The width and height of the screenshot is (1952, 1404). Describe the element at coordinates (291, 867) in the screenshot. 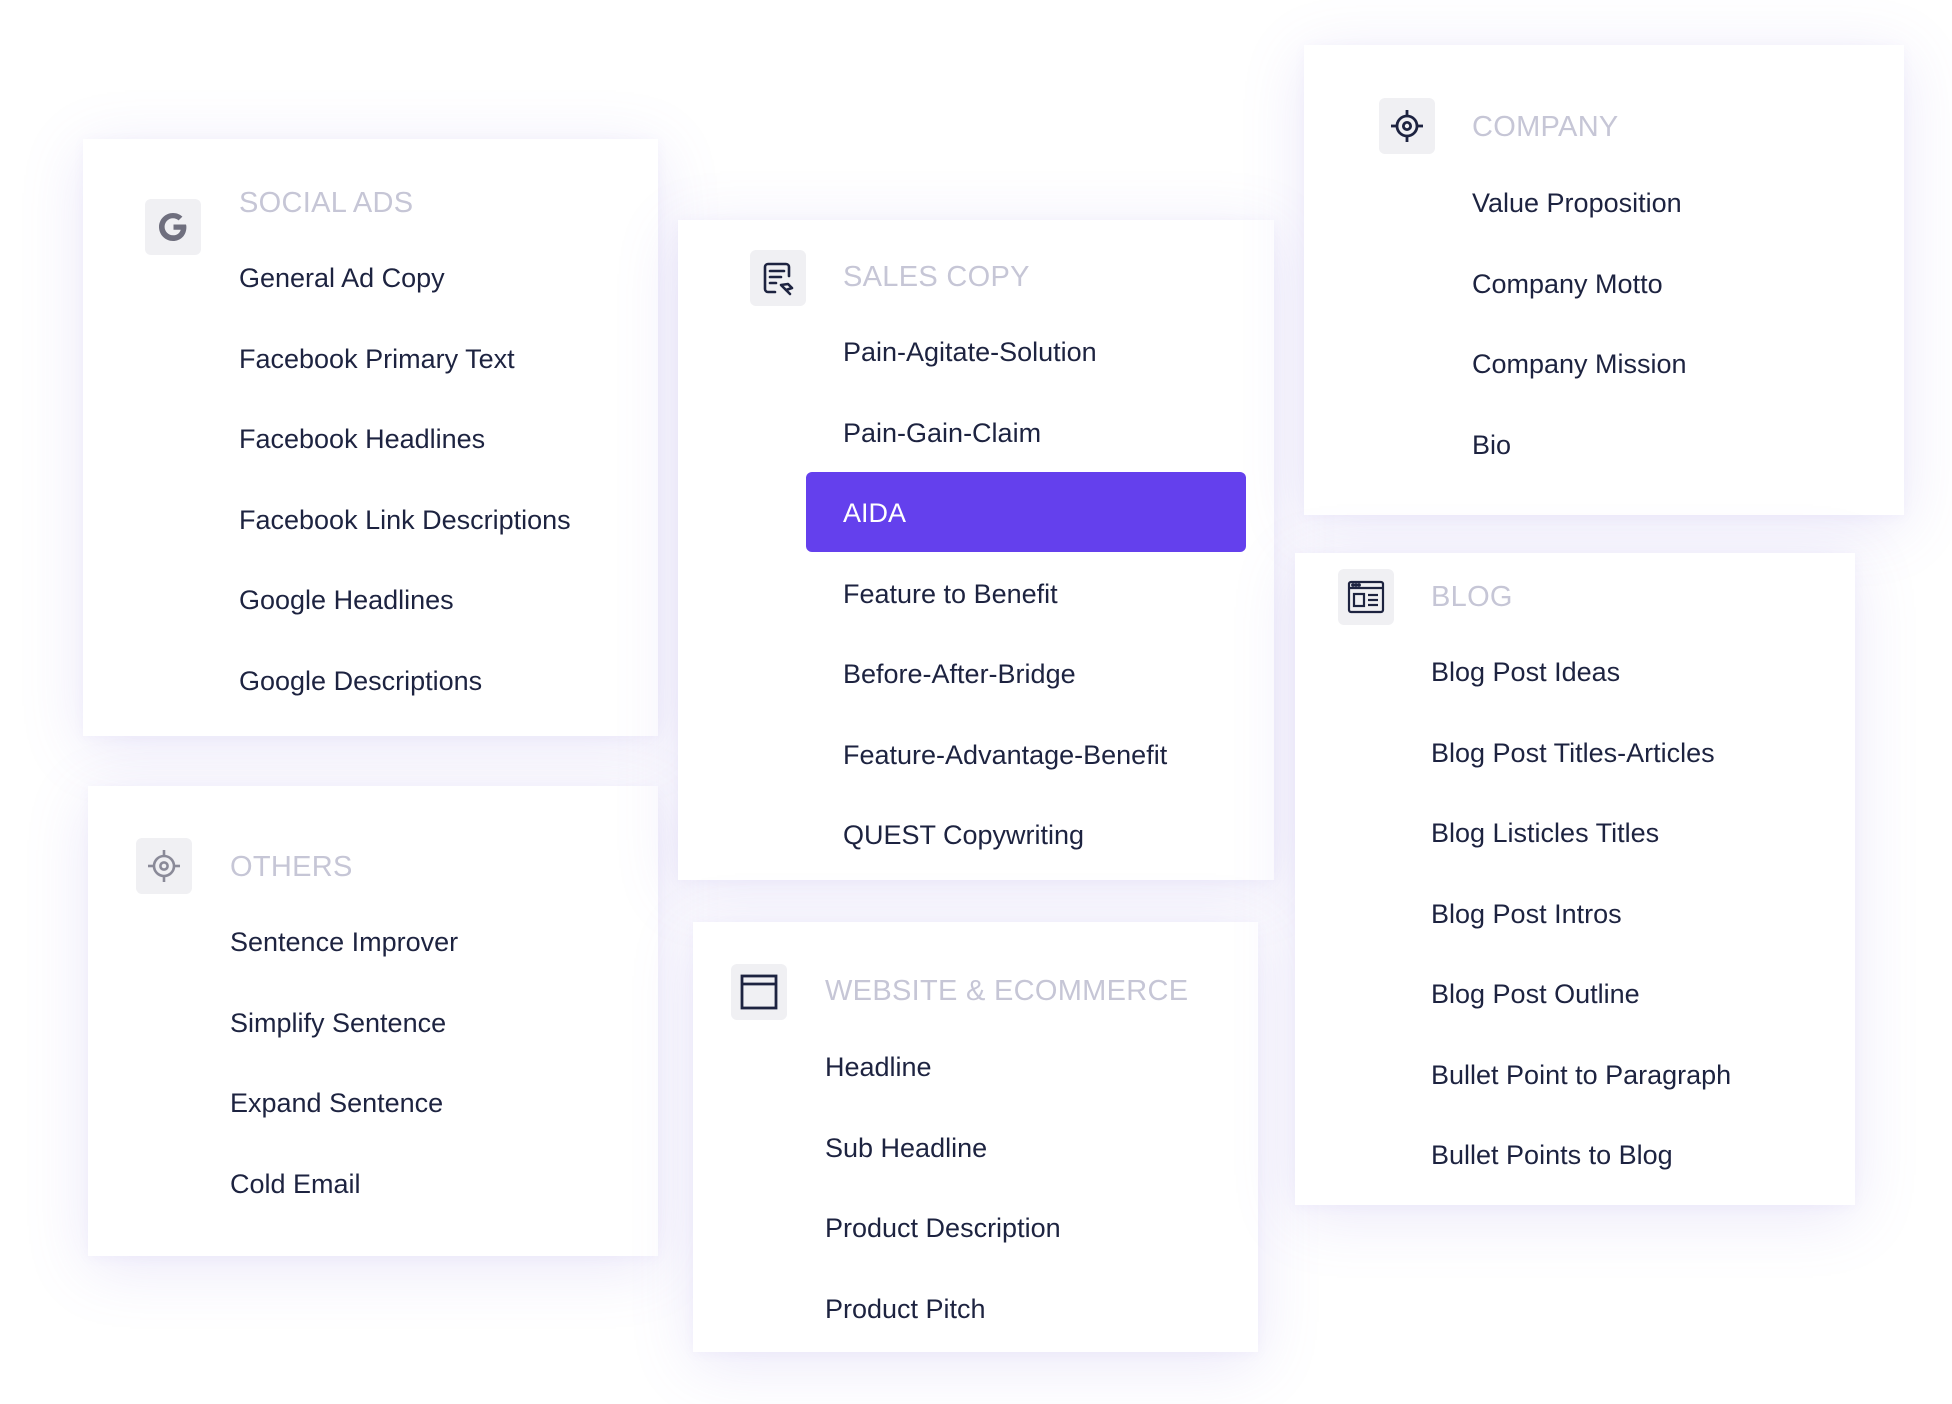

I see `section-title: OTHERS` at that location.